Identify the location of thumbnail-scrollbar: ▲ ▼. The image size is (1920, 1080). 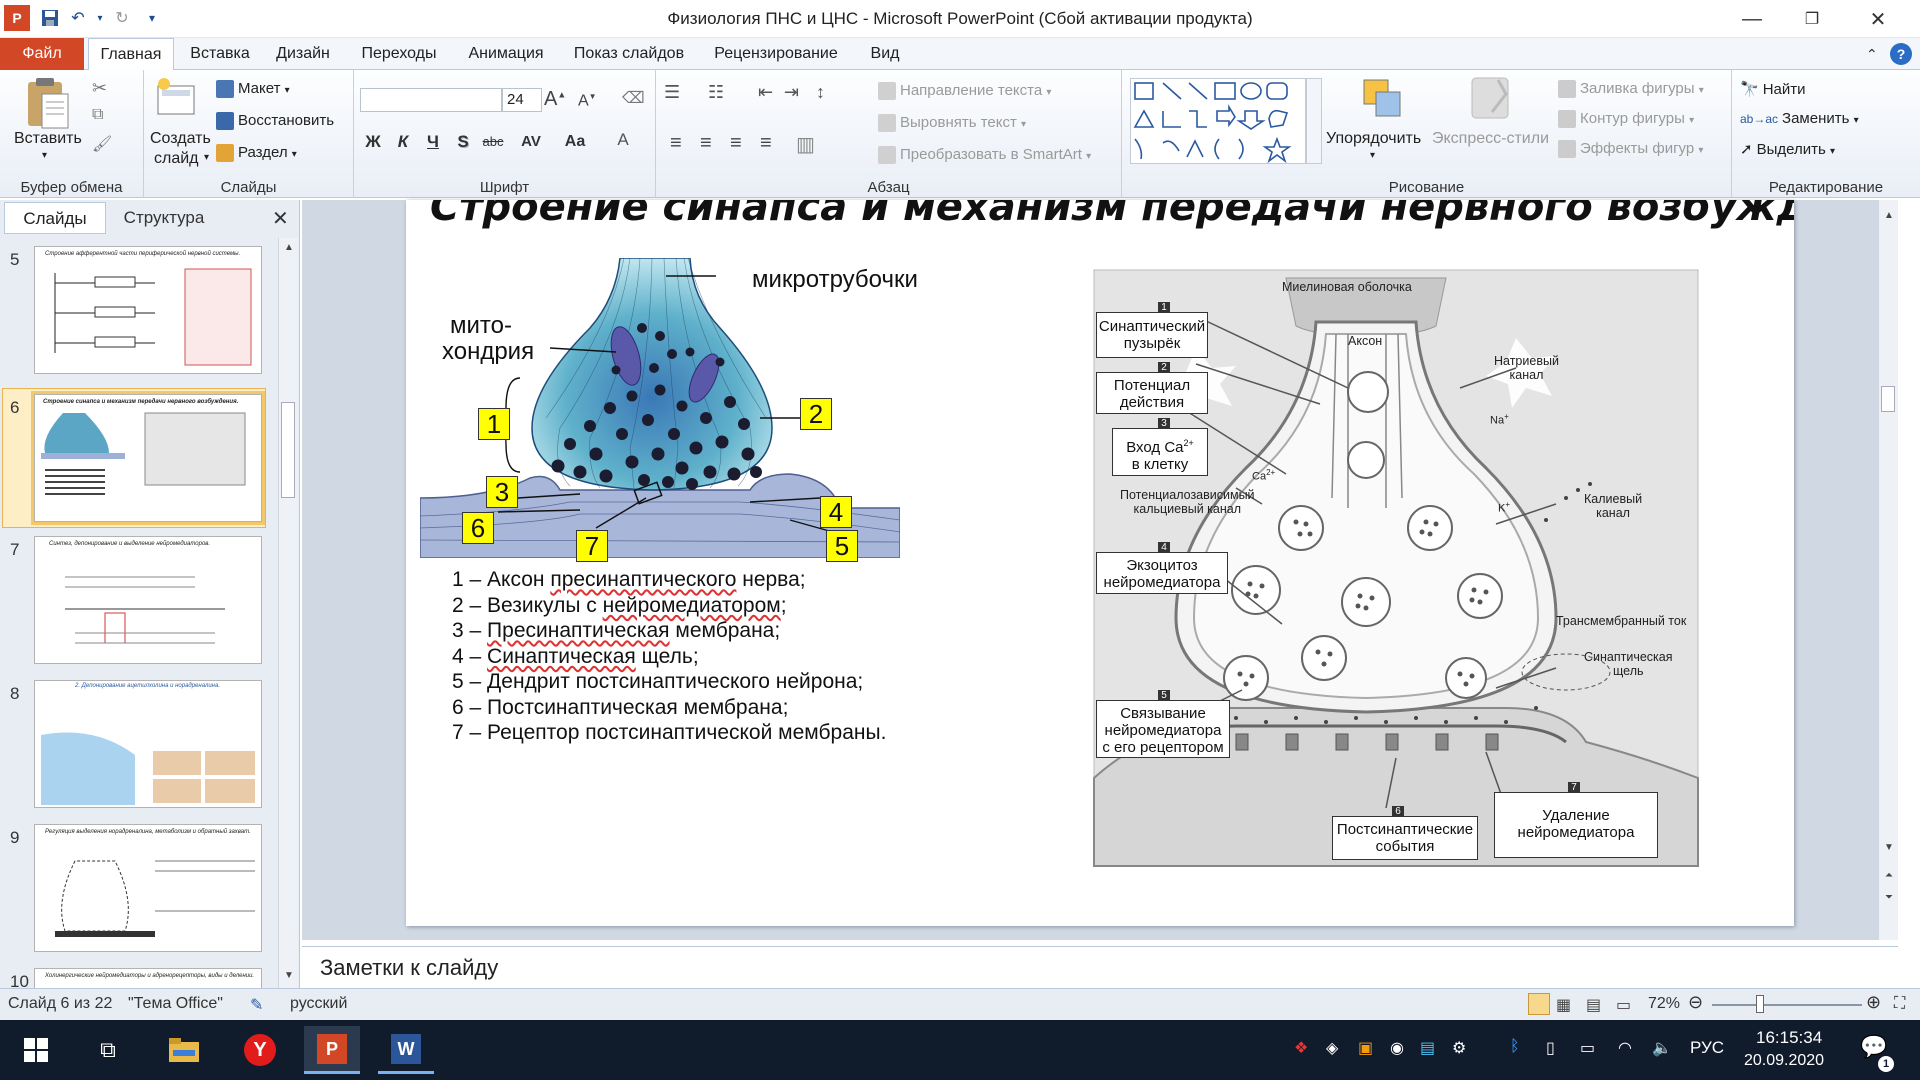
(288, 613).